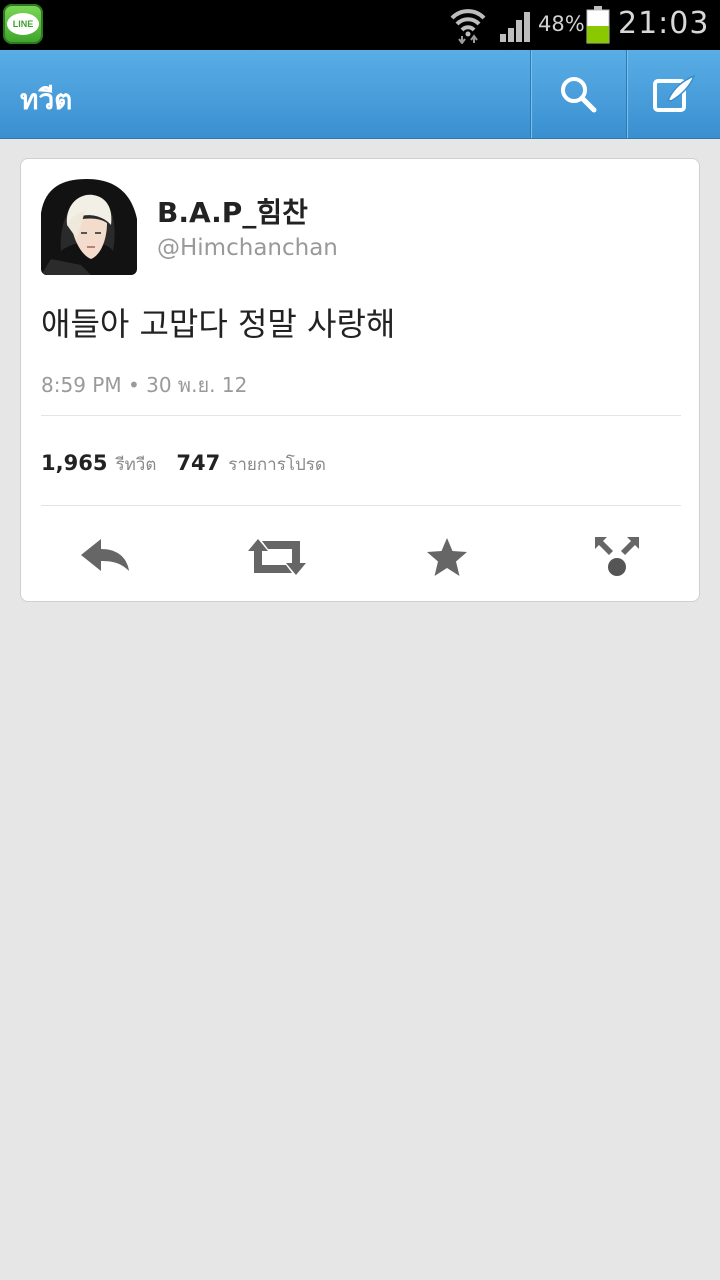 The image size is (720, 1280). Describe the element at coordinates (218, 324) in the screenshot. I see `tweet-text: 애들아 고맙다 정말 사랑해` at that location.